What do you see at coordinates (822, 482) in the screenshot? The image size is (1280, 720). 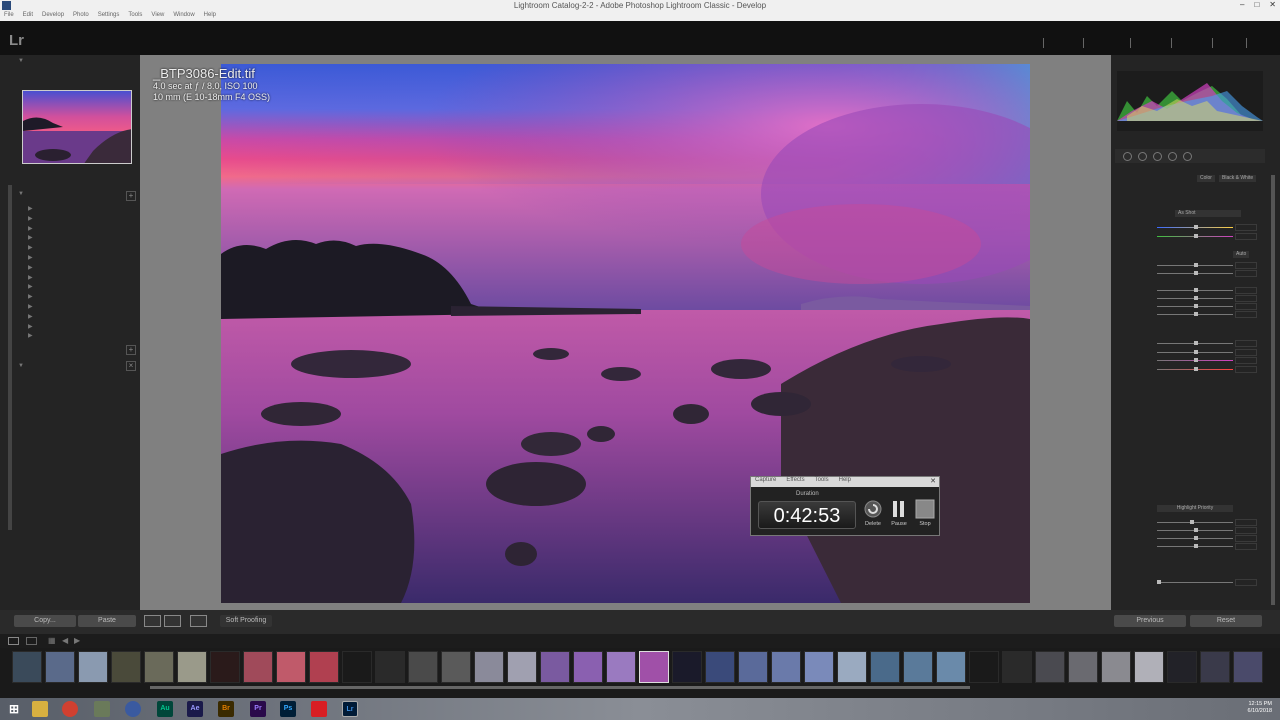 I see `timer-menu-tools: Tools` at bounding box center [822, 482].